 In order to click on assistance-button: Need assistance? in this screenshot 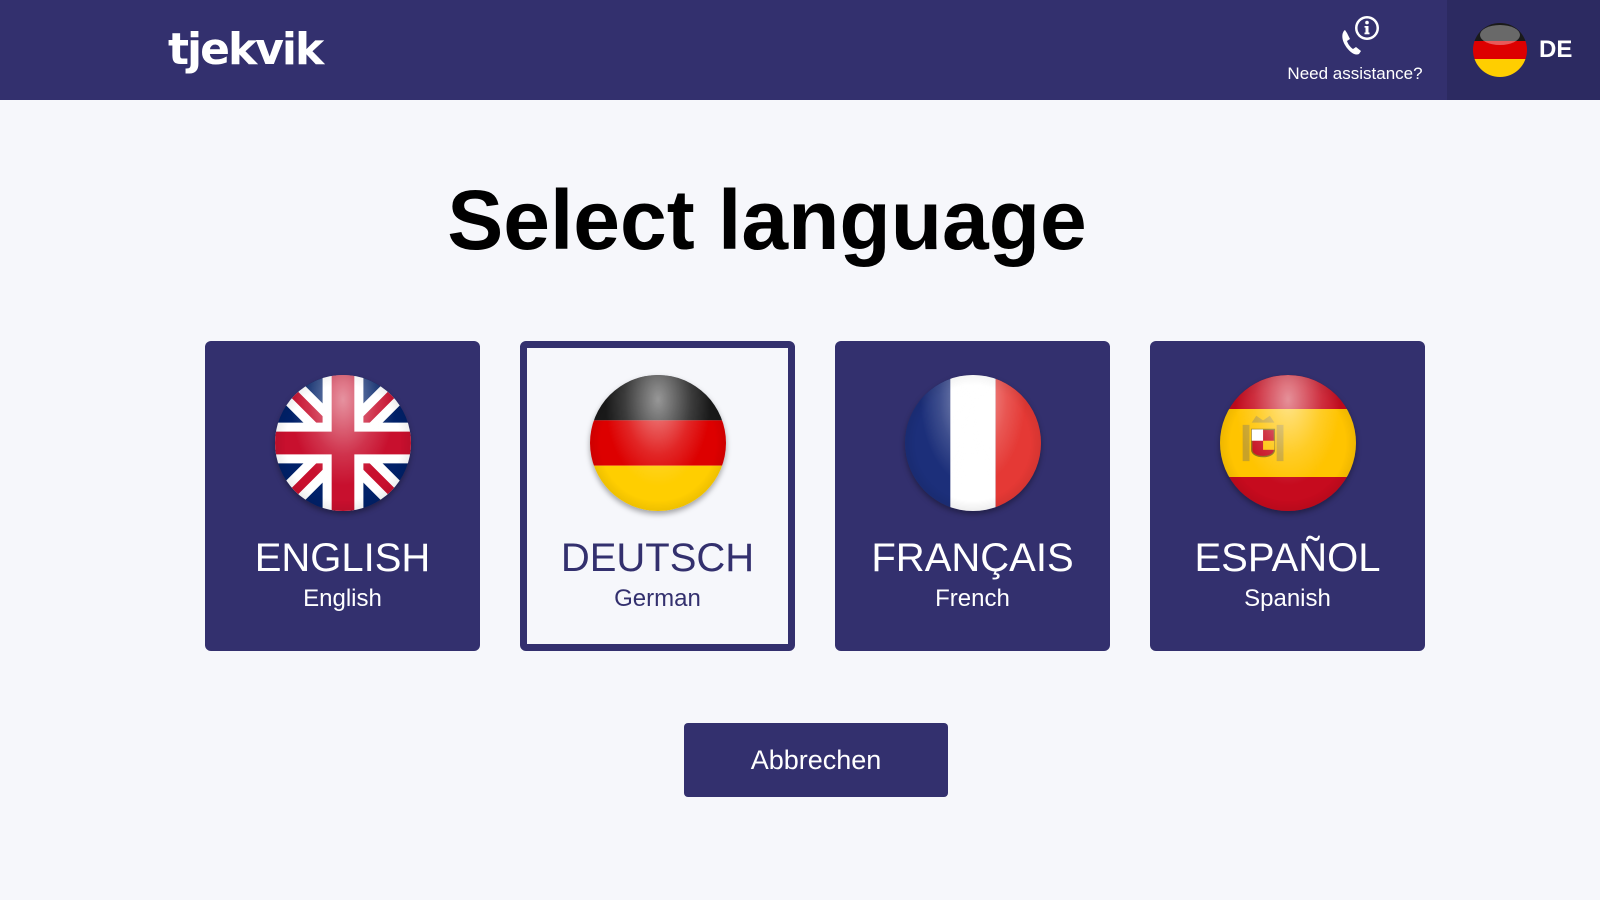, I will do `click(1355, 50)`.